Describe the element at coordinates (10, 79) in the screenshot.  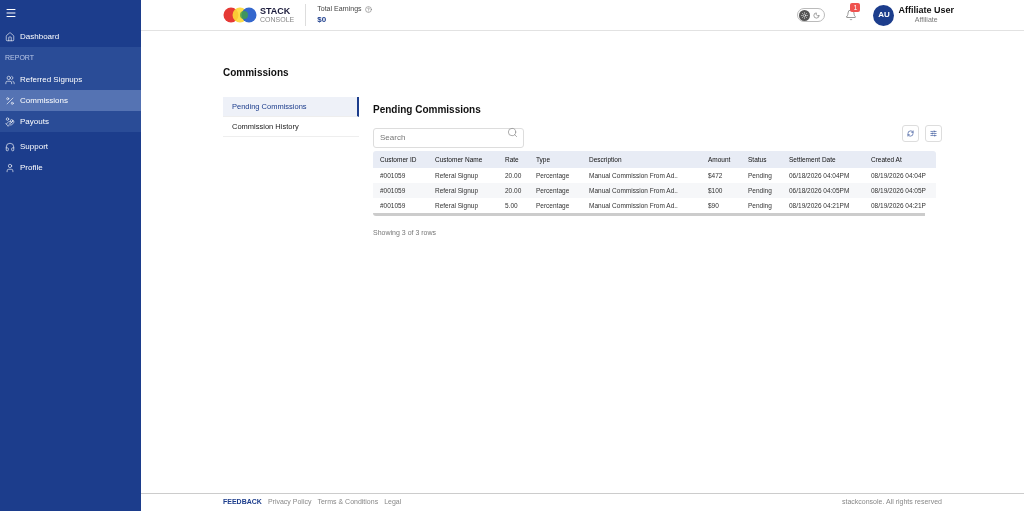
I see `users-icon` at that location.